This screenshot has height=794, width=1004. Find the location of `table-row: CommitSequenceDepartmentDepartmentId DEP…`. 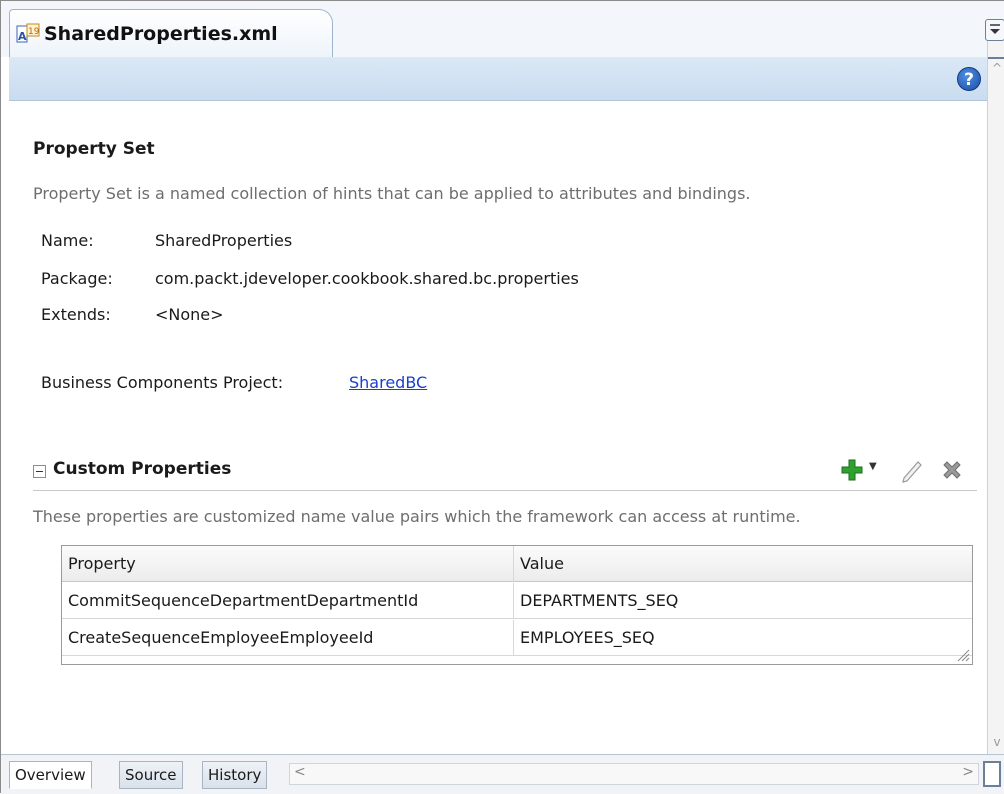

table-row: CommitSequenceDepartmentDepartmentId DEP… is located at coordinates (517, 601).